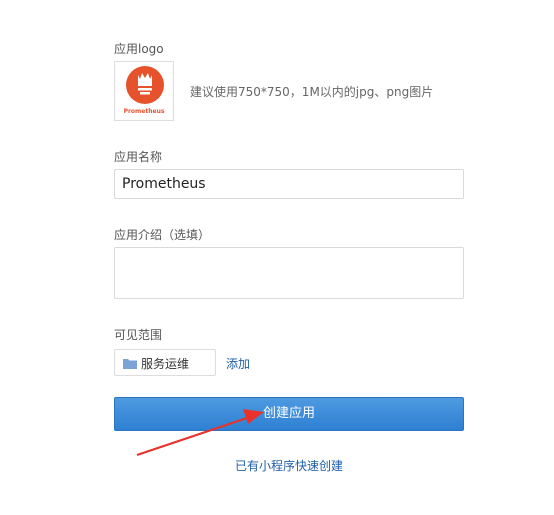 Image resolution: width=554 pixels, height=515 pixels. Describe the element at coordinates (289, 184) in the screenshot. I see `app-name-input: Prometheus` at that location.